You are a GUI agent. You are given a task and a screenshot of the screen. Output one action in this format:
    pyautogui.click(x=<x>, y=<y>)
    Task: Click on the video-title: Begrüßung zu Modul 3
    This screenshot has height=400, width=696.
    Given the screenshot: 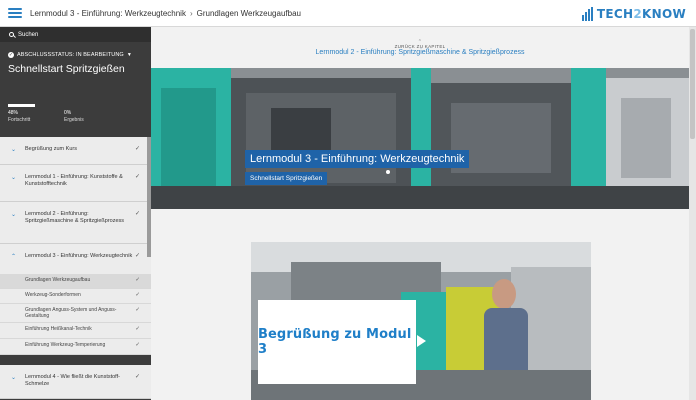 What is the action you would take?
    pyautogui.click(x=335, y=342)
    